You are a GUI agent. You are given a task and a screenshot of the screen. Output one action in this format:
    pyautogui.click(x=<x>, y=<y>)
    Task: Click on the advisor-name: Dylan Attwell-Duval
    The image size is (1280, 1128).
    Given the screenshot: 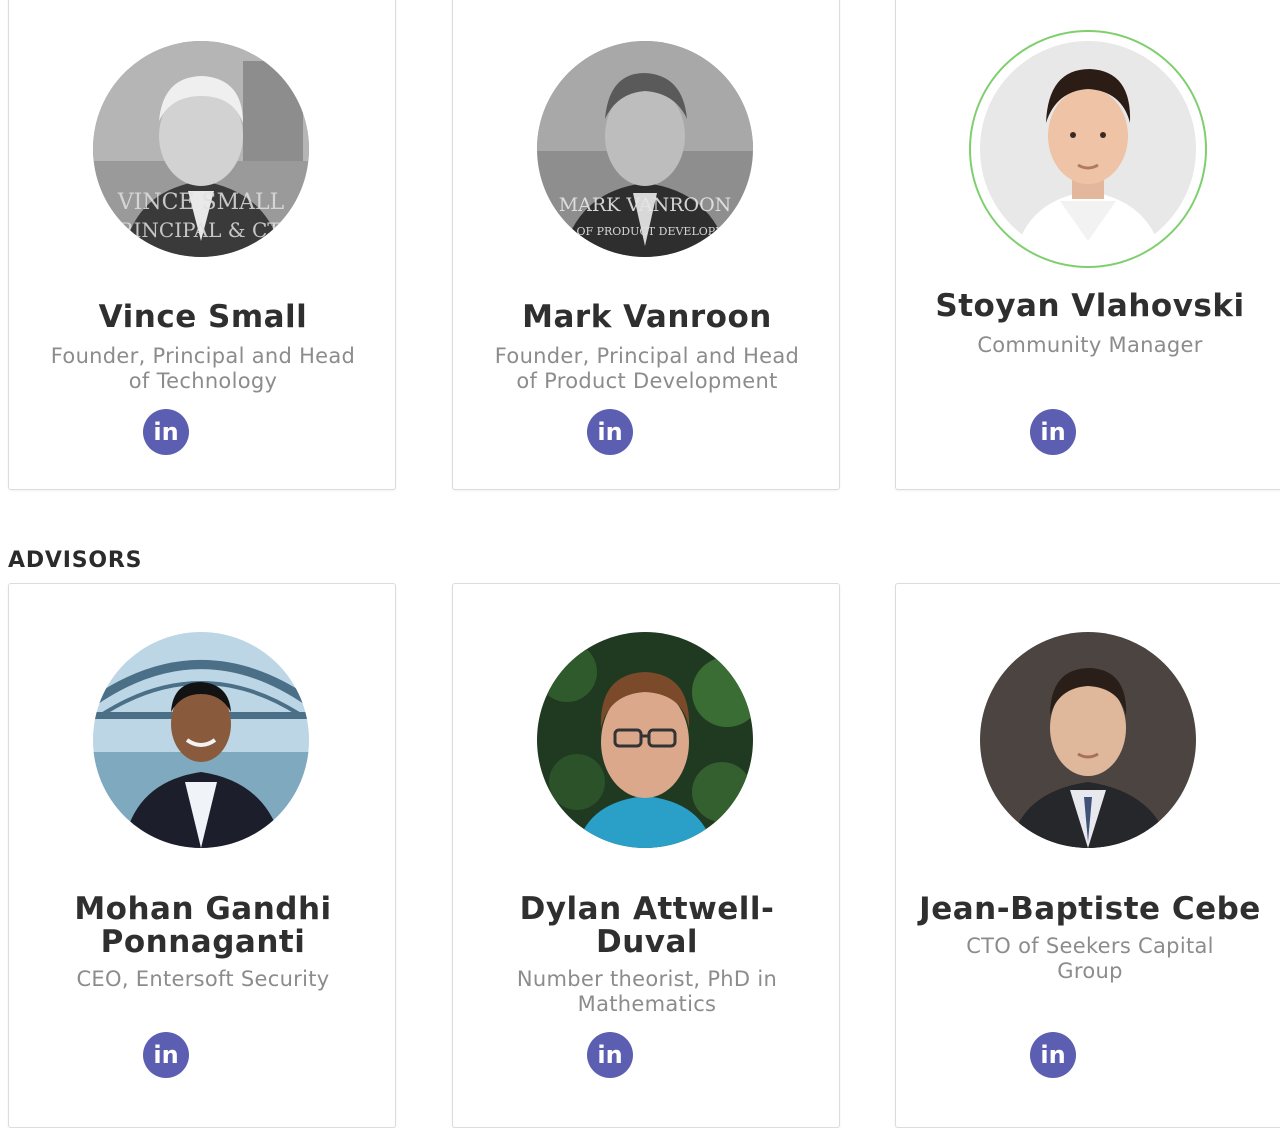 What is the action you would take?
    pyautogui.click(x=647, y=925)
    